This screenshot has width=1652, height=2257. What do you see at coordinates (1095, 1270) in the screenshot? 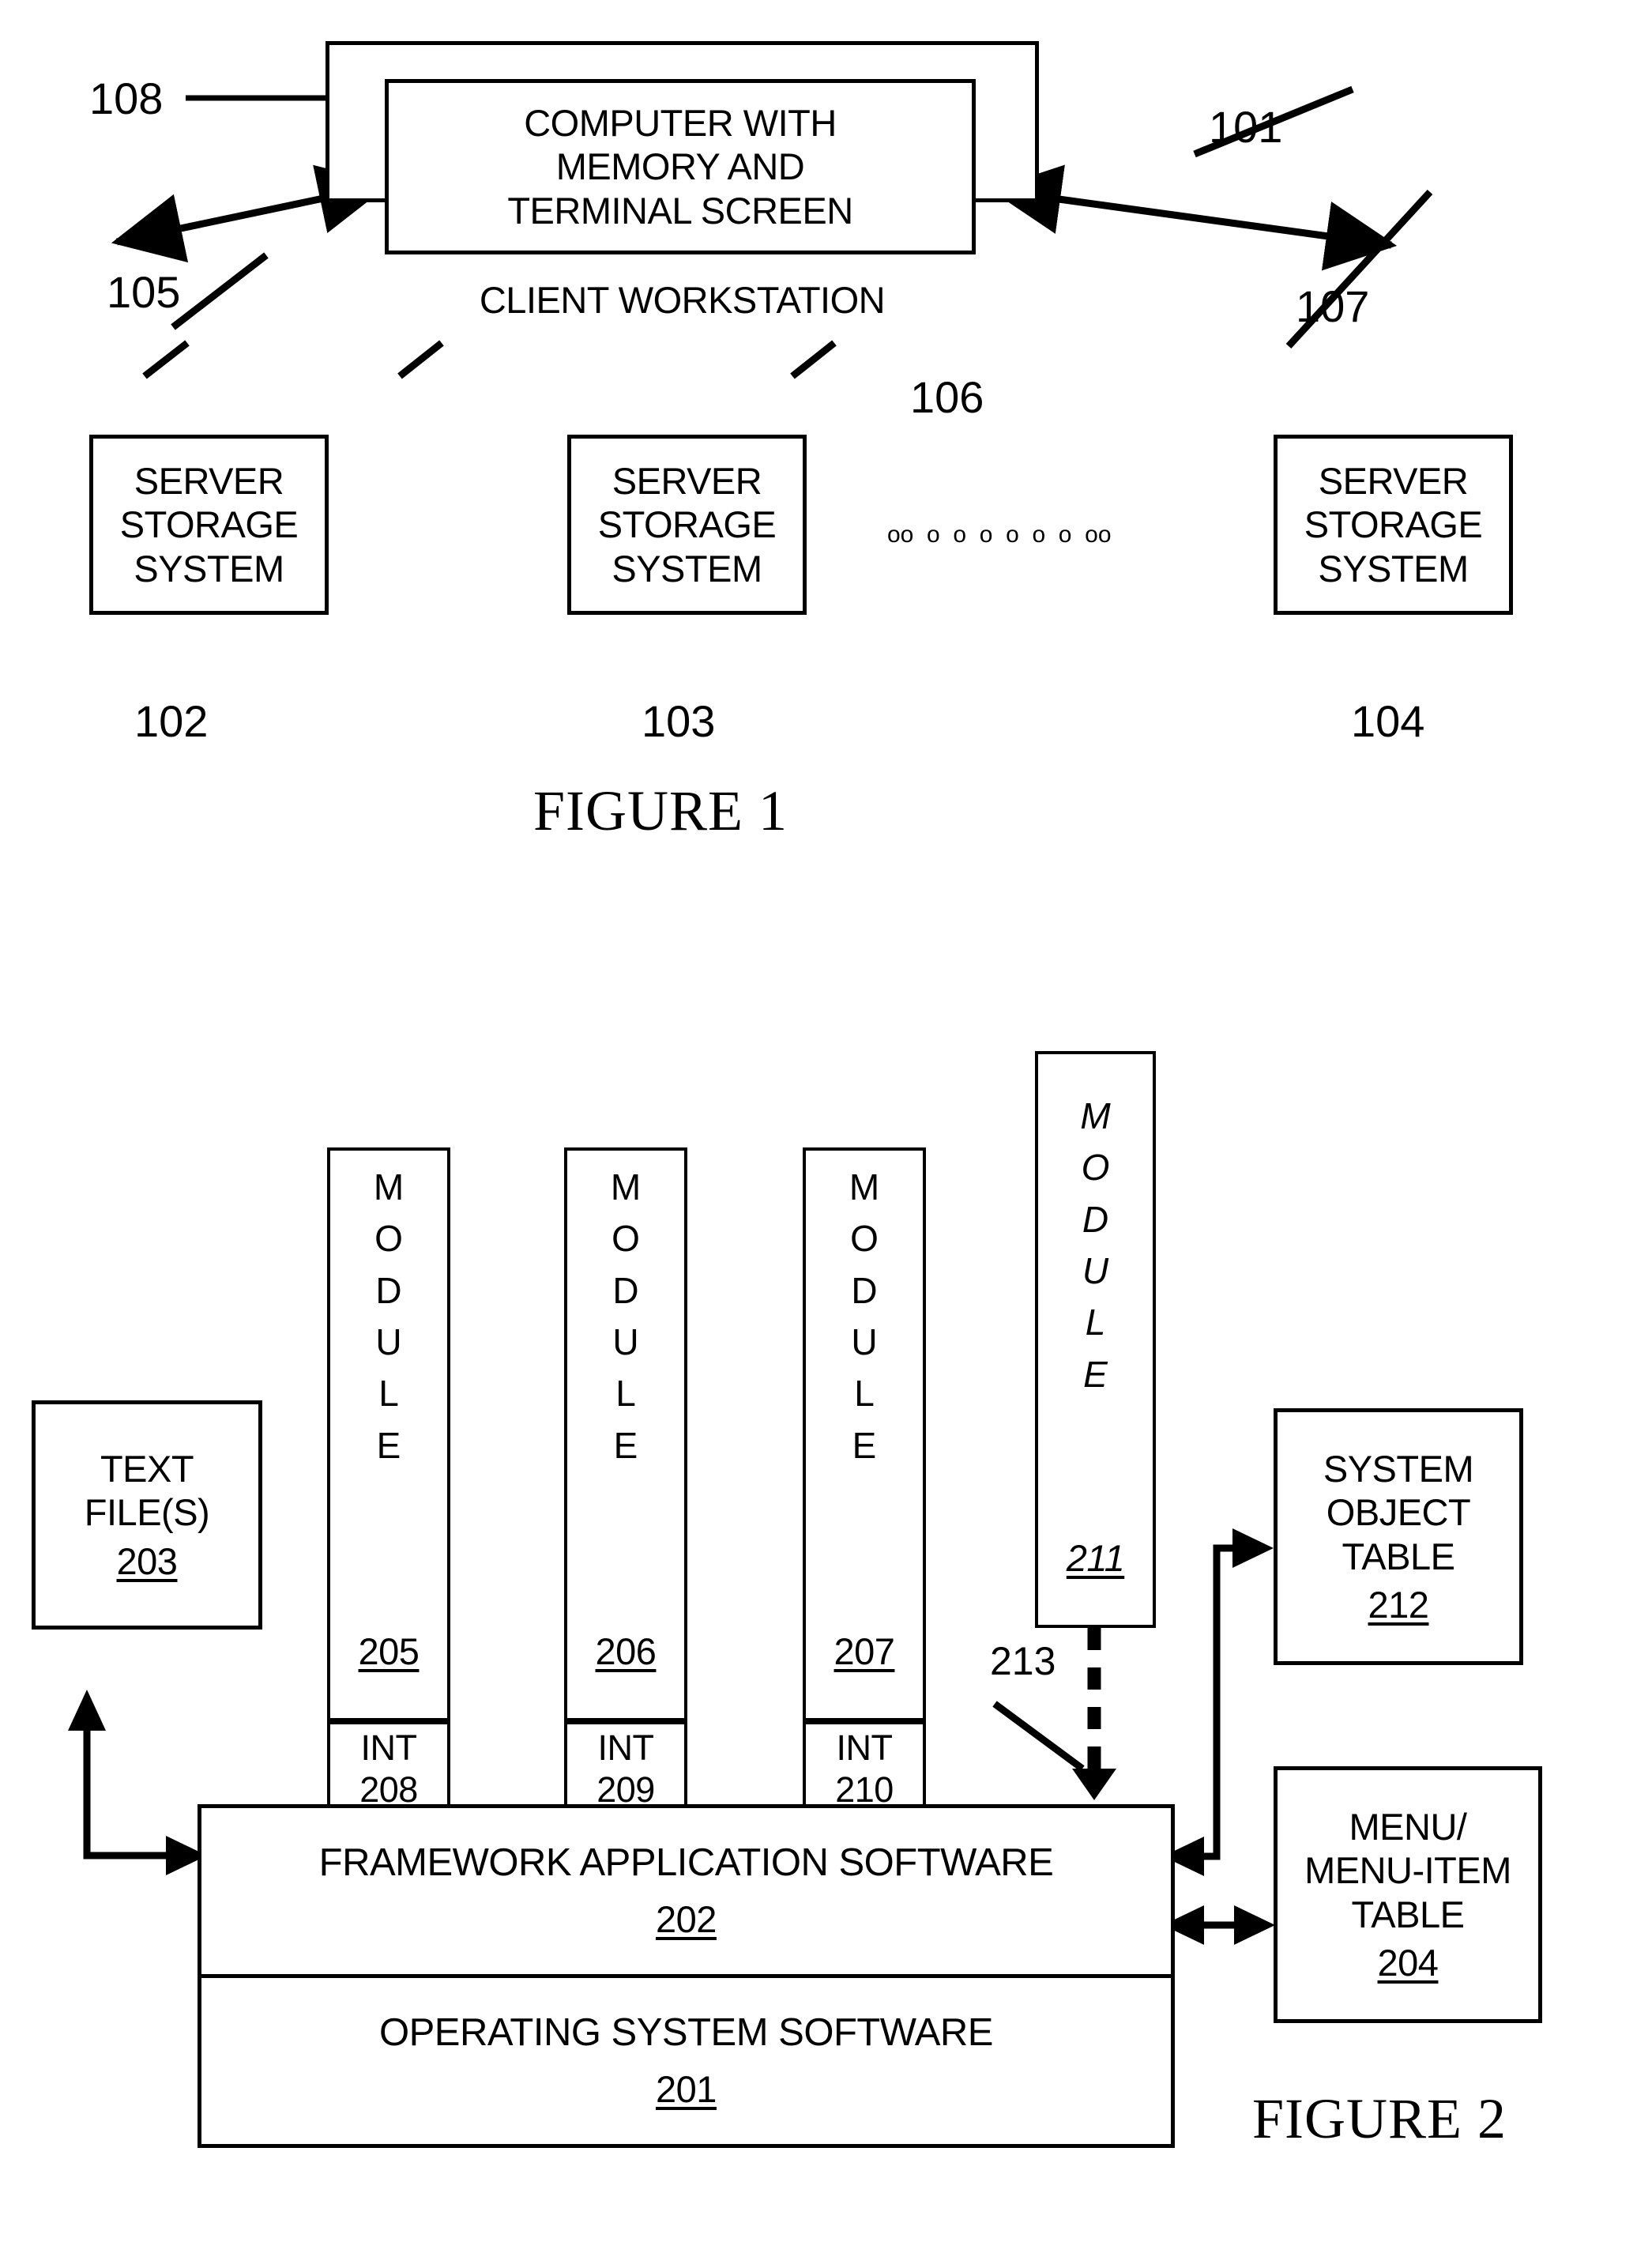
I see `module-211-letter-3: U` at bounding box center [1095, 1270].